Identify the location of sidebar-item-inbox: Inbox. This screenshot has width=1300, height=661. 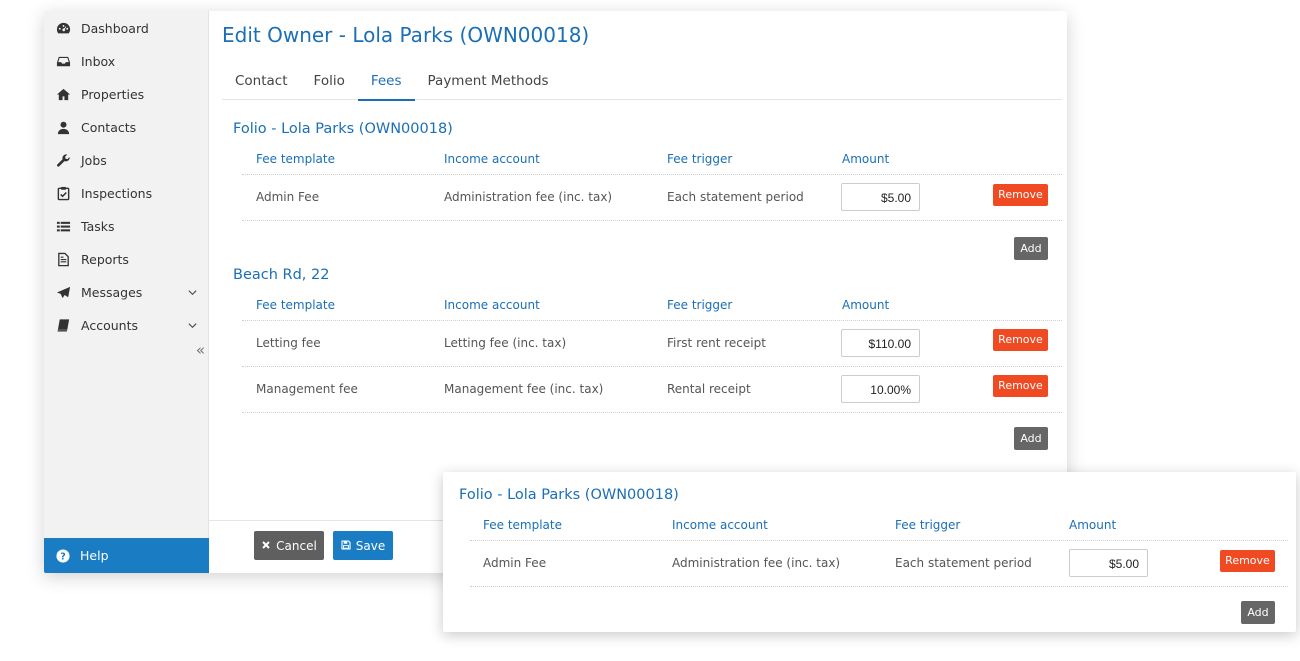
(126, 61).